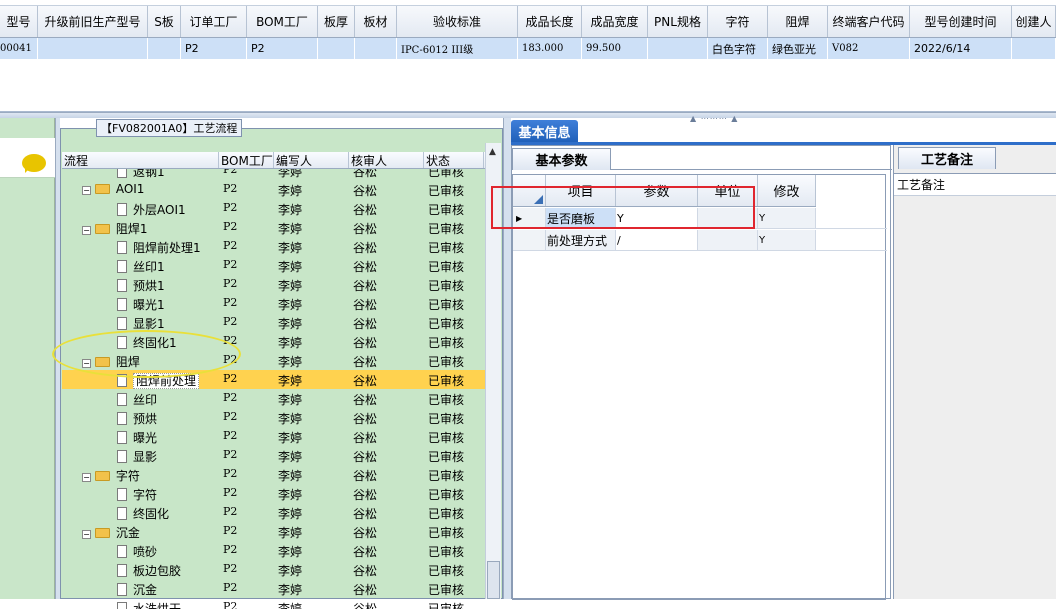  I want to click on process-row: 返钢1 P2 李婷 谷松 已审核, so click(274, 174).